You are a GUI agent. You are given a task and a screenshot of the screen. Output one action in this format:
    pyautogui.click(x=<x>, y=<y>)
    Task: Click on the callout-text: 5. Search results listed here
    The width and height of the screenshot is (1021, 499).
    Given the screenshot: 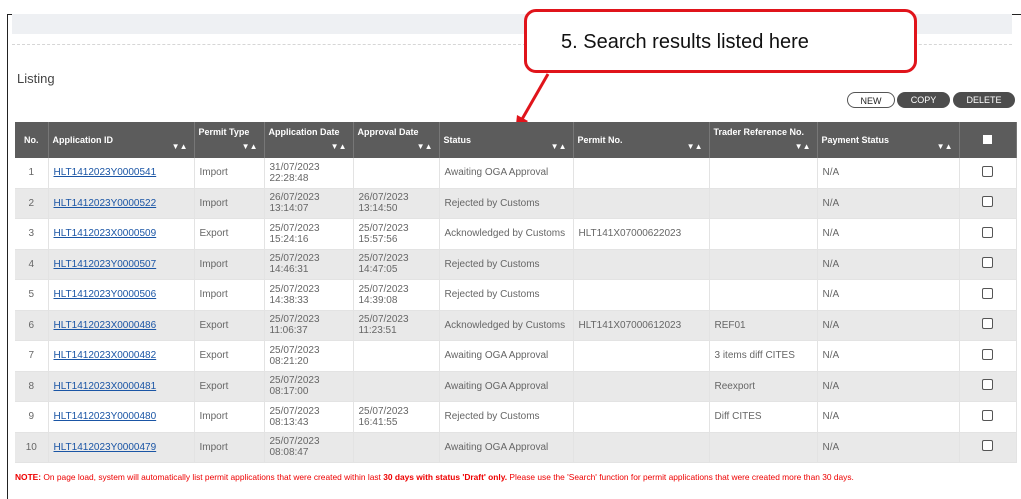 What is the action you would take?
    pyautogui.click(x=685, y=42)
    